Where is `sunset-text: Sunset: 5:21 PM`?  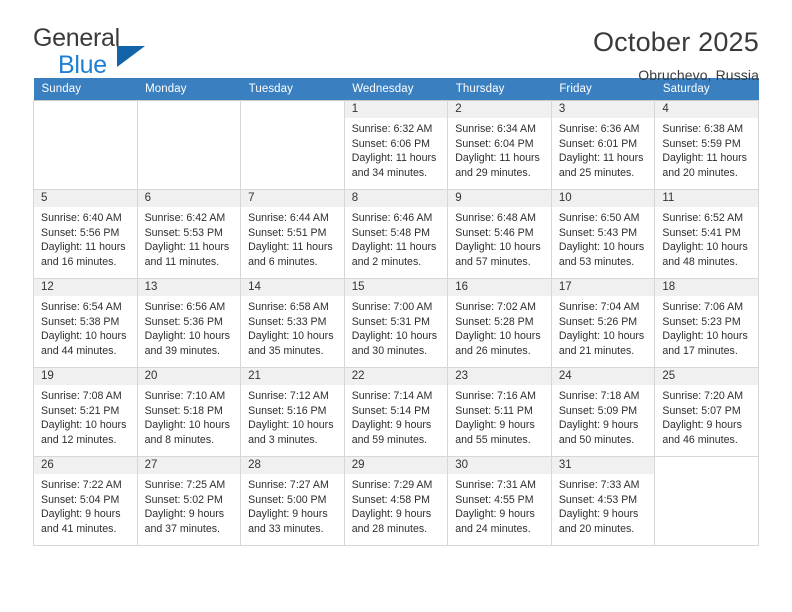
sunset-text: Sunset: 5:21 PM is located at coordinates (80, 410).